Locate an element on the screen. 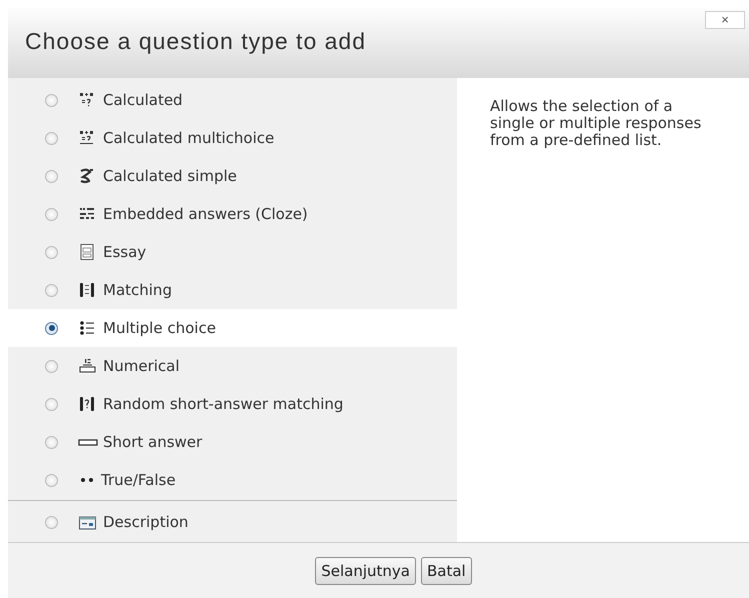  question-type-option: Short answer is located at coordinates (232, 442).